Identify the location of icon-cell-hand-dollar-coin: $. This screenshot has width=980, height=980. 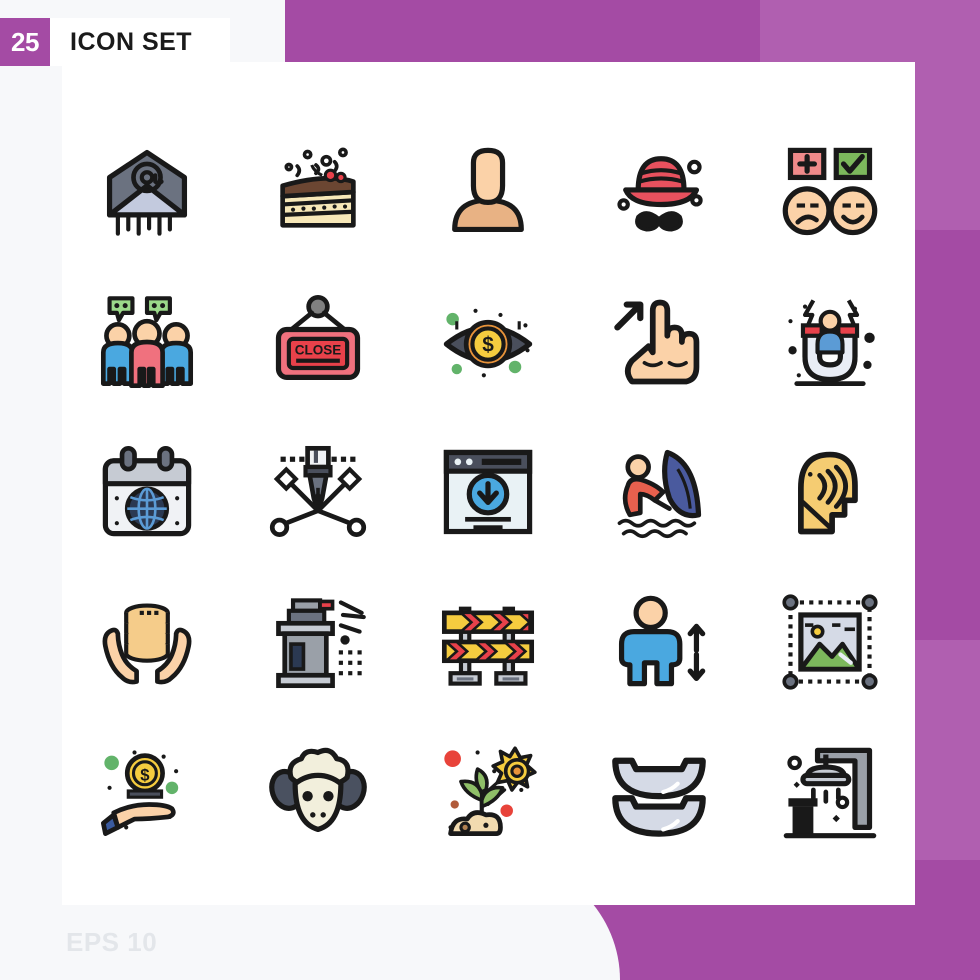
(147, 792).